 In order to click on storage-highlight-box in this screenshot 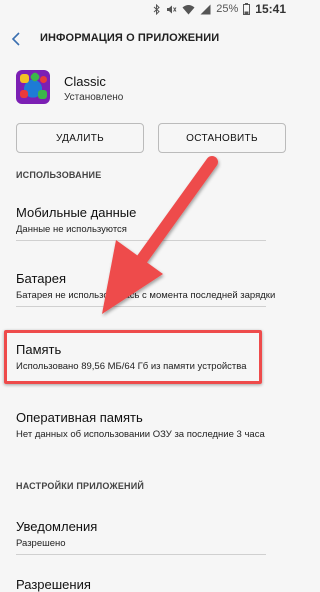, I will do `click(133, 357)`.